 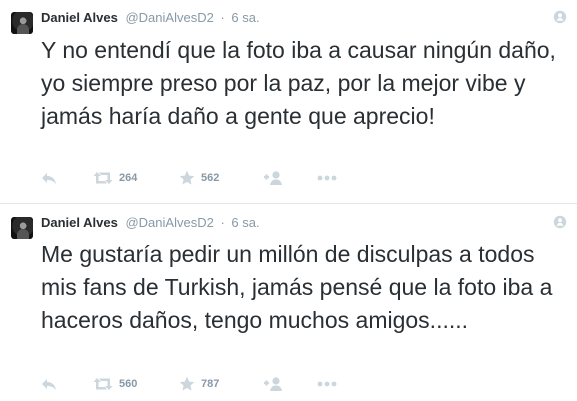 What do you see at coordinates (128, 178) in the screenshot?
I see `retweet-count: 264` at bounding box center [128, 178].